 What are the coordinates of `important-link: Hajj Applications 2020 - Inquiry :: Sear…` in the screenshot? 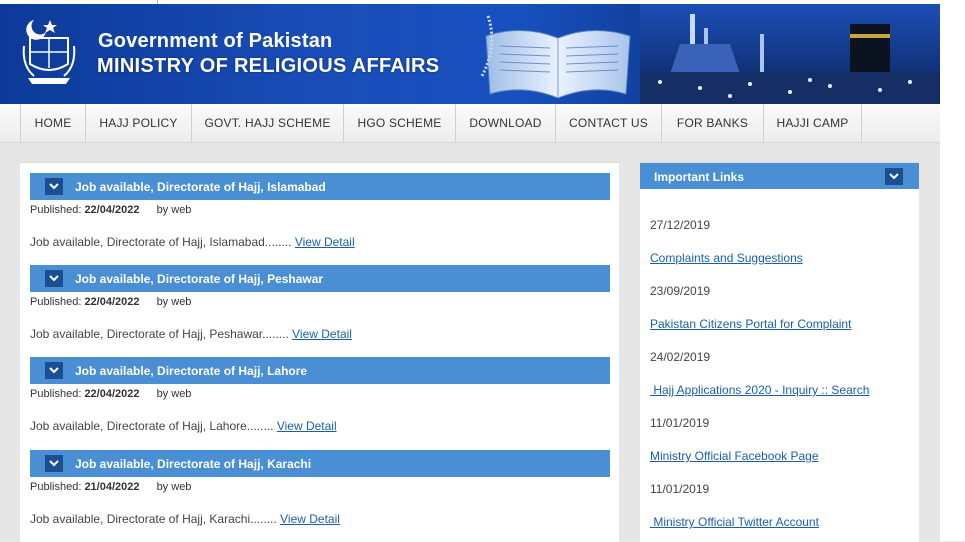 It's located at (759, 390).